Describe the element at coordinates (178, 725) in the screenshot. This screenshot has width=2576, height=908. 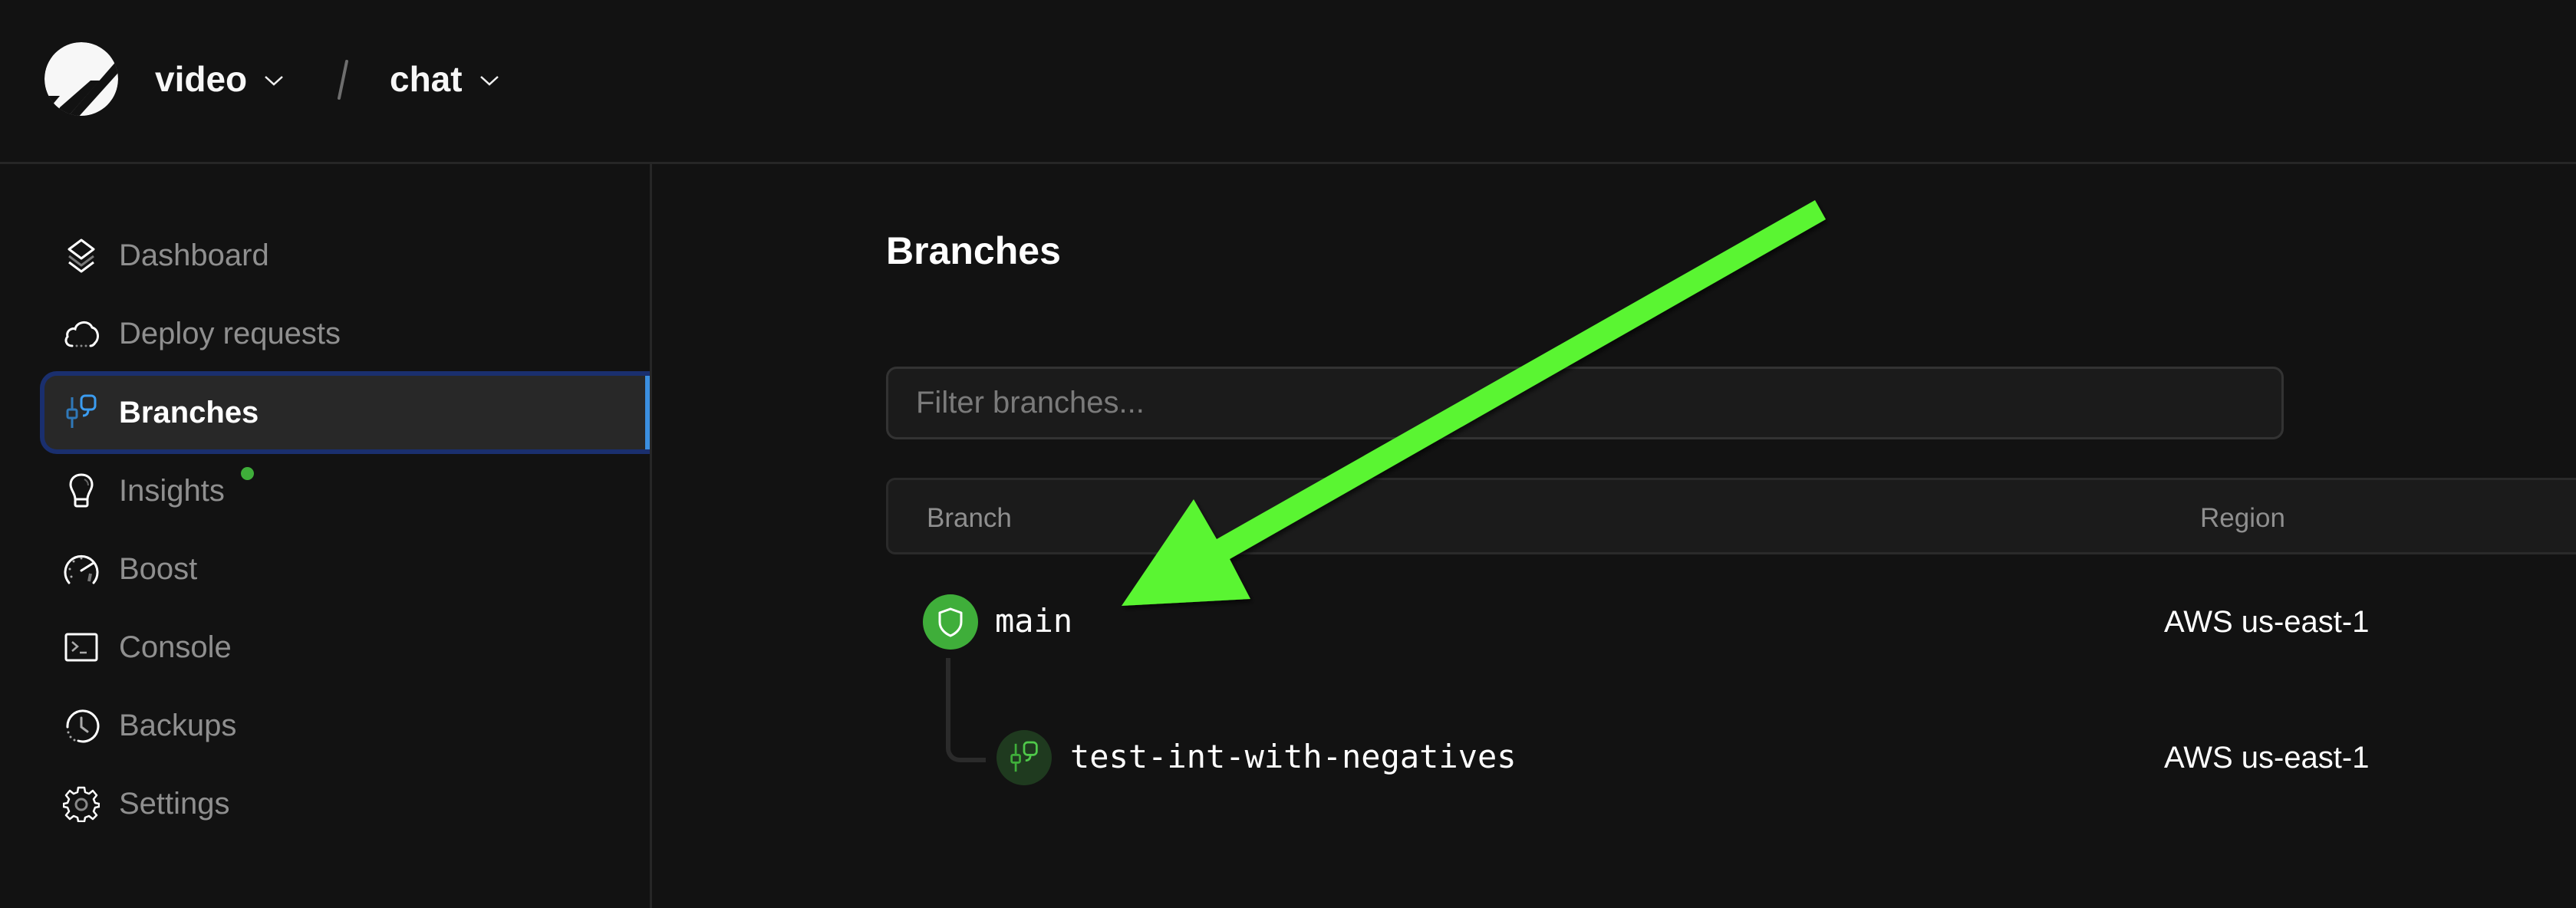
I see `sidebar-item-label: Backups` at that location.